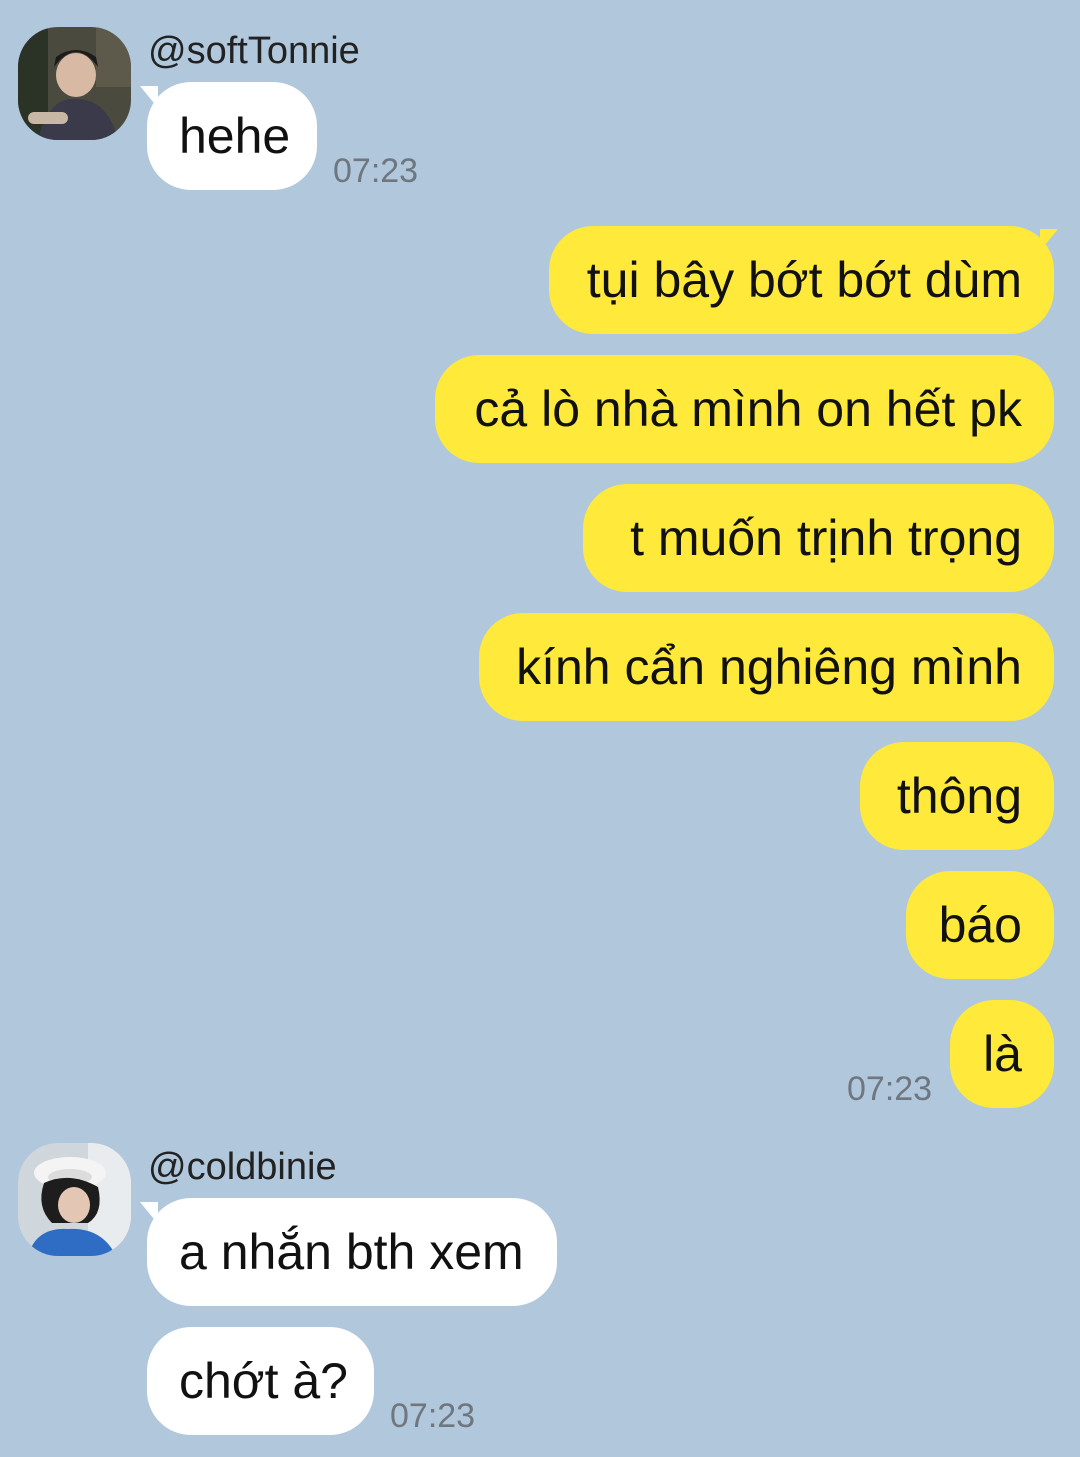 The image size is (1080, 1457). What do you see at coordinates (980, 925) in the screenshot?
I see `message-bubble: báo` at bounding box center [980, 925].